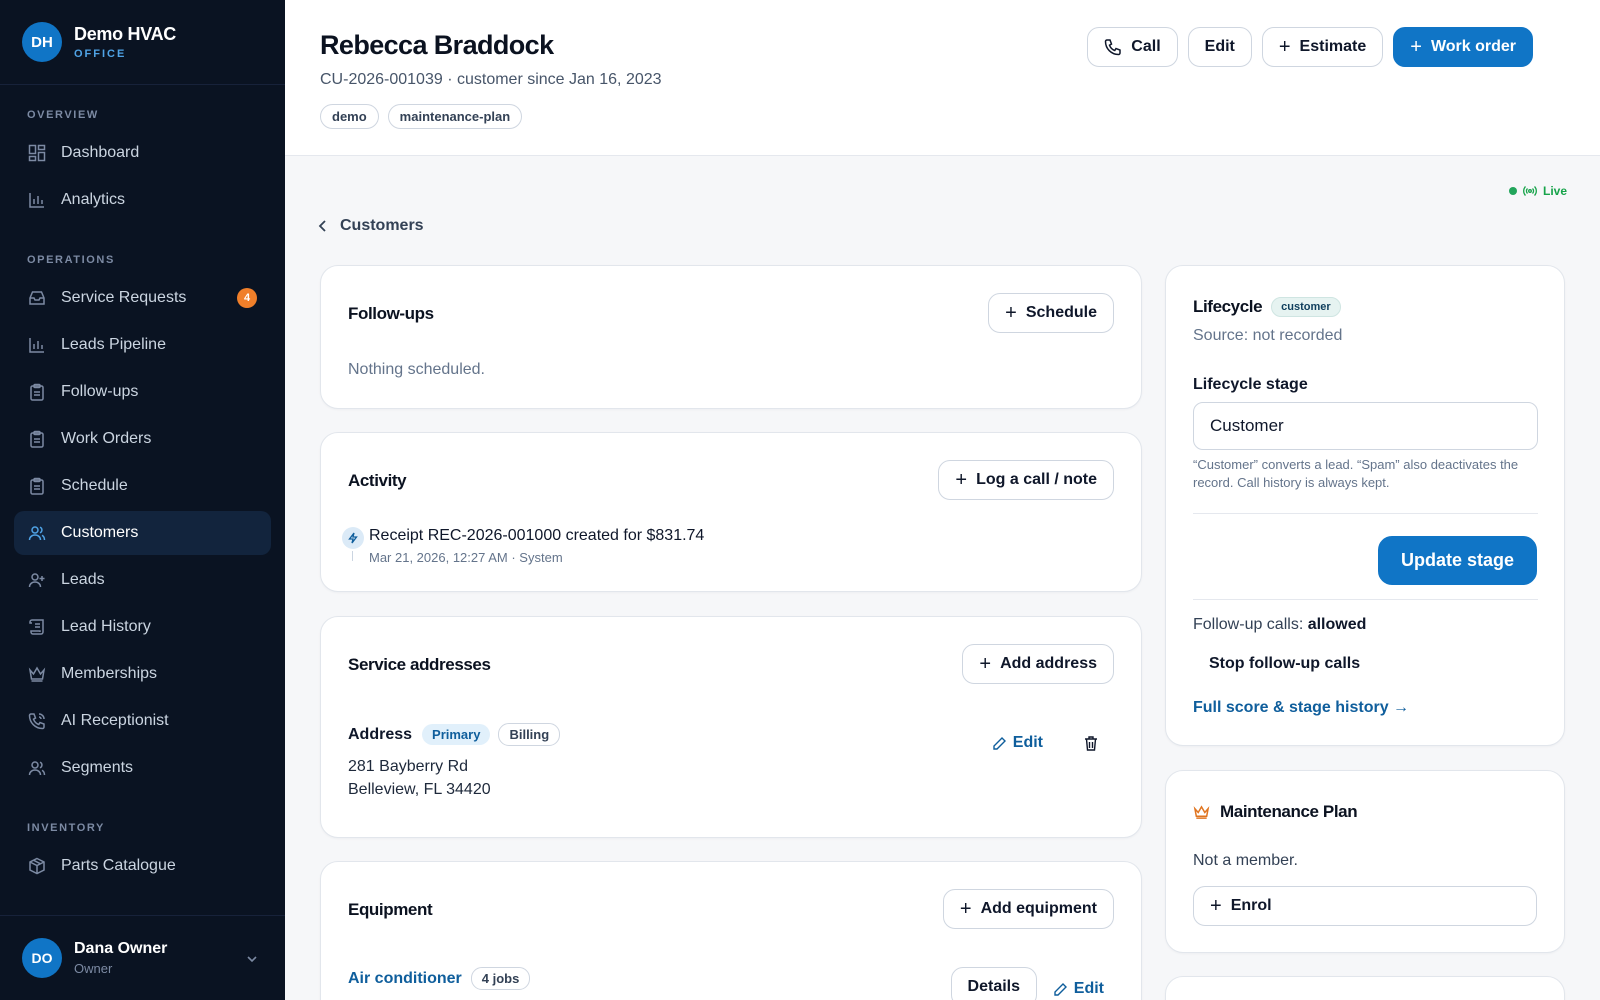 The width and height of the screenshot is (1600, 1000). Describe the element at coordinates (1250, 384) in the screenshot. I see `lifecycle-stage-label: Lifecycle stage` at that location.